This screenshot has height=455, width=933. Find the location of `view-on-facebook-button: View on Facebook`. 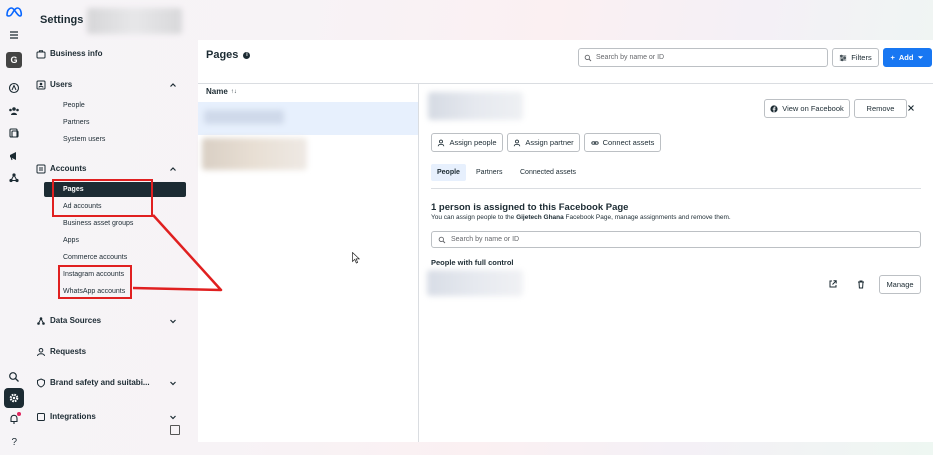

view-on-facebook-button: View on Facebook is located at coordinates (807, 108).